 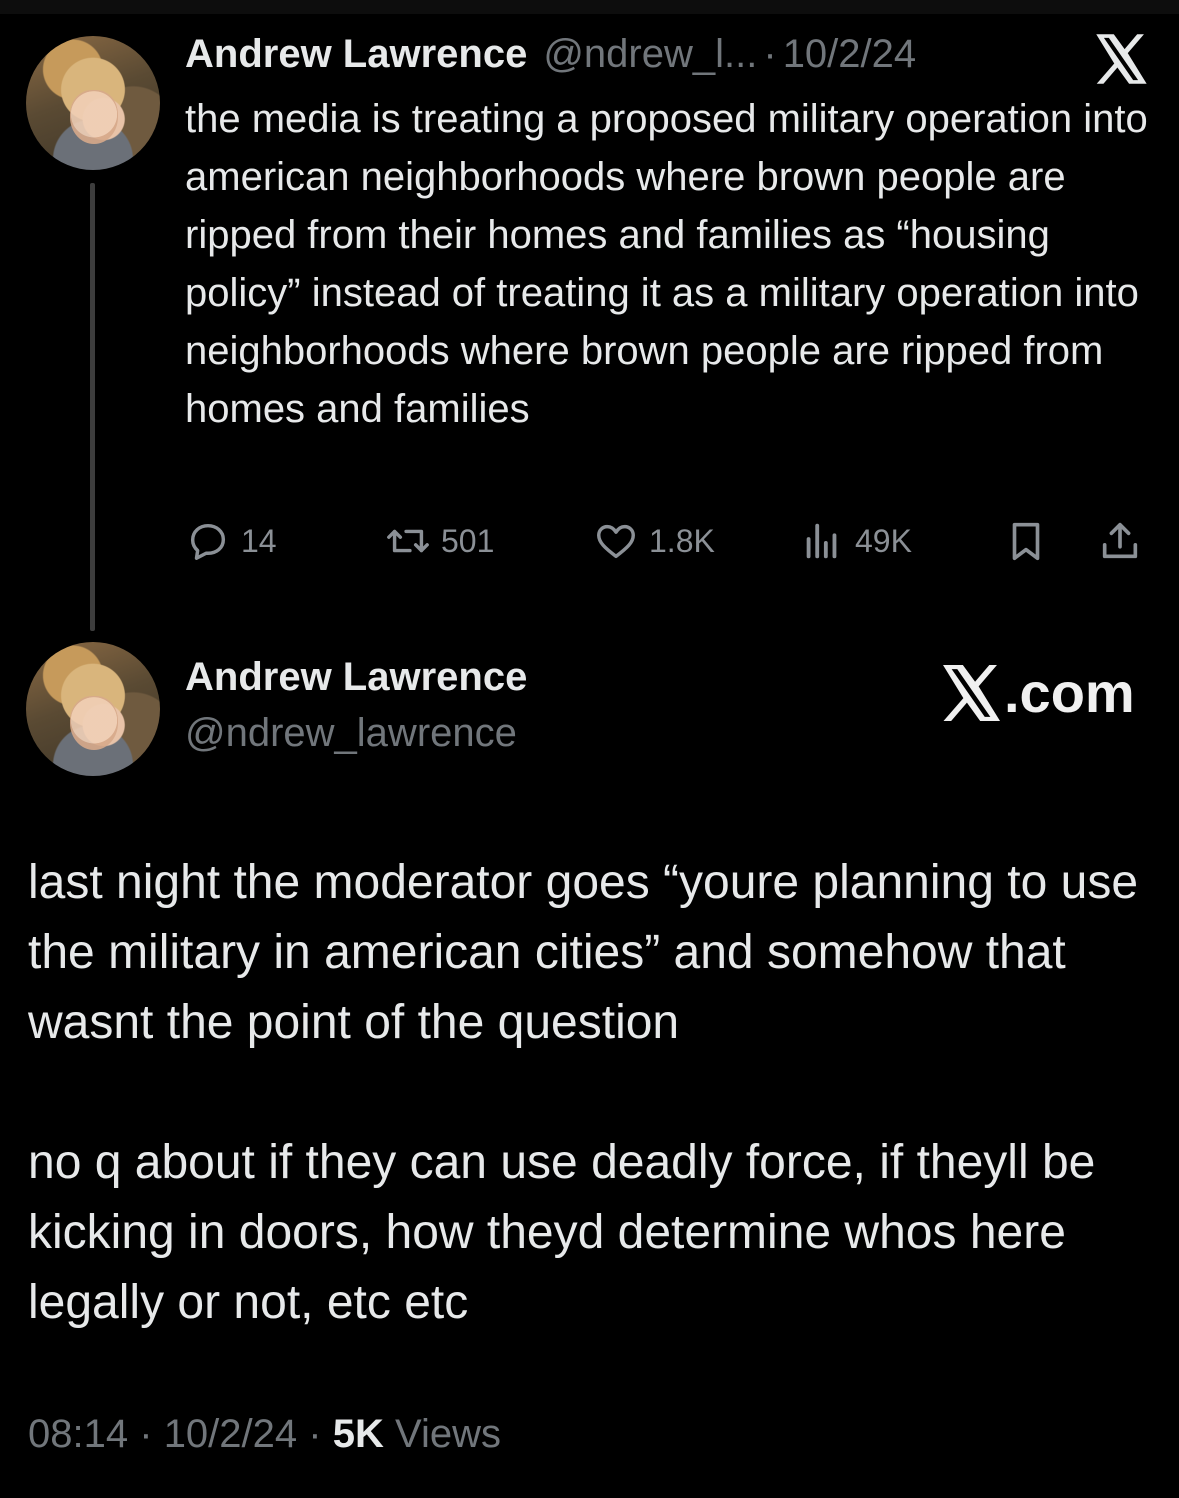 What do you see at coordinates (1069, 692) in the screenshot?
I see `watermark-domain: .com` at bounding box center [1069, 692].